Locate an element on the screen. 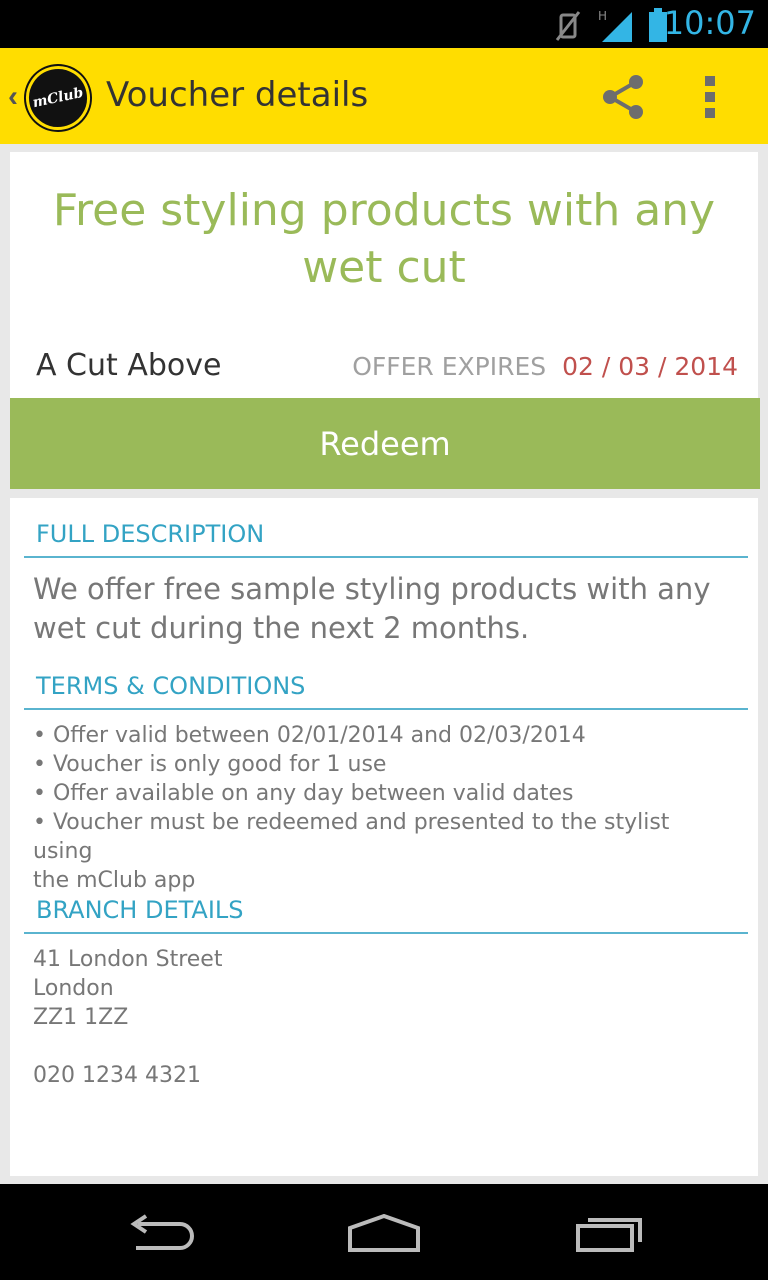  recent-apps-icon is located at coordinates (610, 1236).